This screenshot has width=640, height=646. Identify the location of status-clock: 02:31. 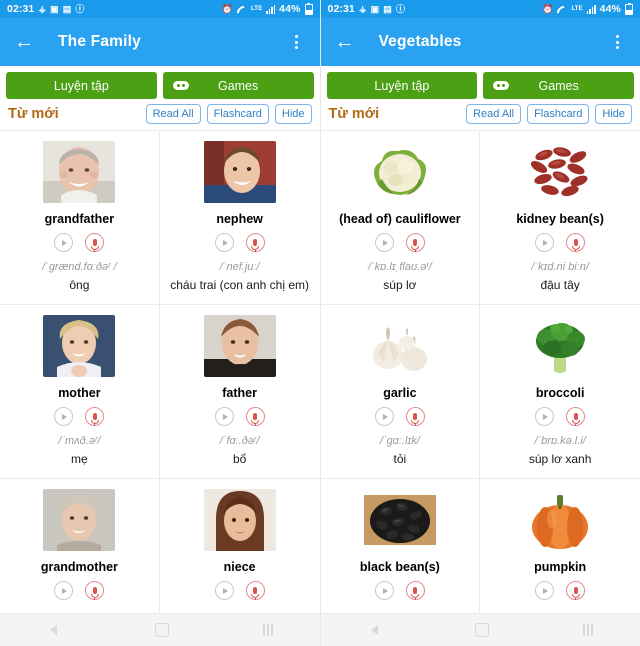
(21, 9).